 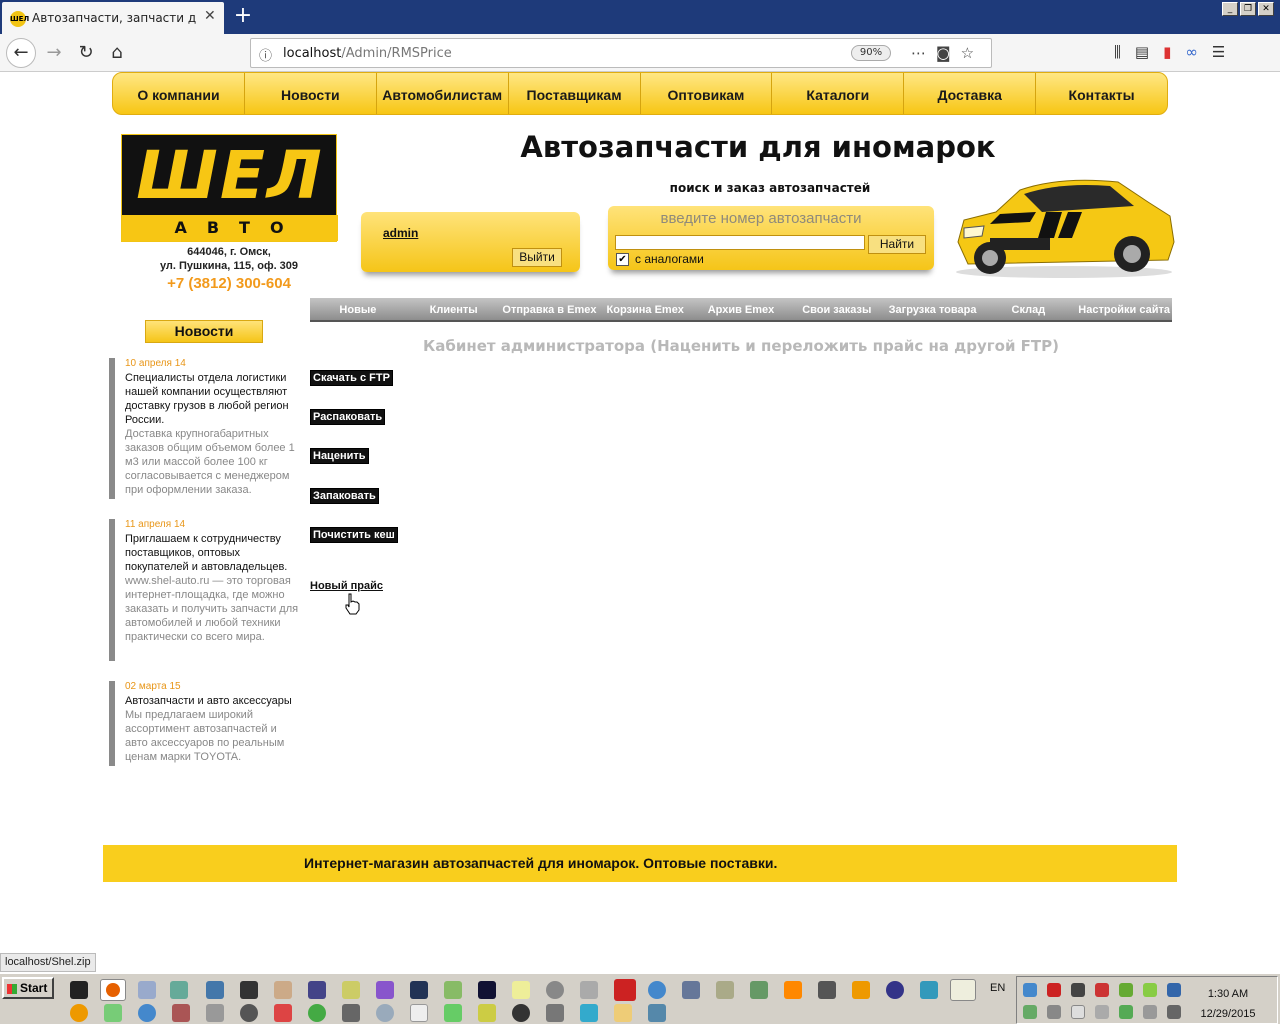 What do you see at coordinates (537, 257) in the screenshot?
I see `logout-button: Выйти` at bounding box center [537, 257].